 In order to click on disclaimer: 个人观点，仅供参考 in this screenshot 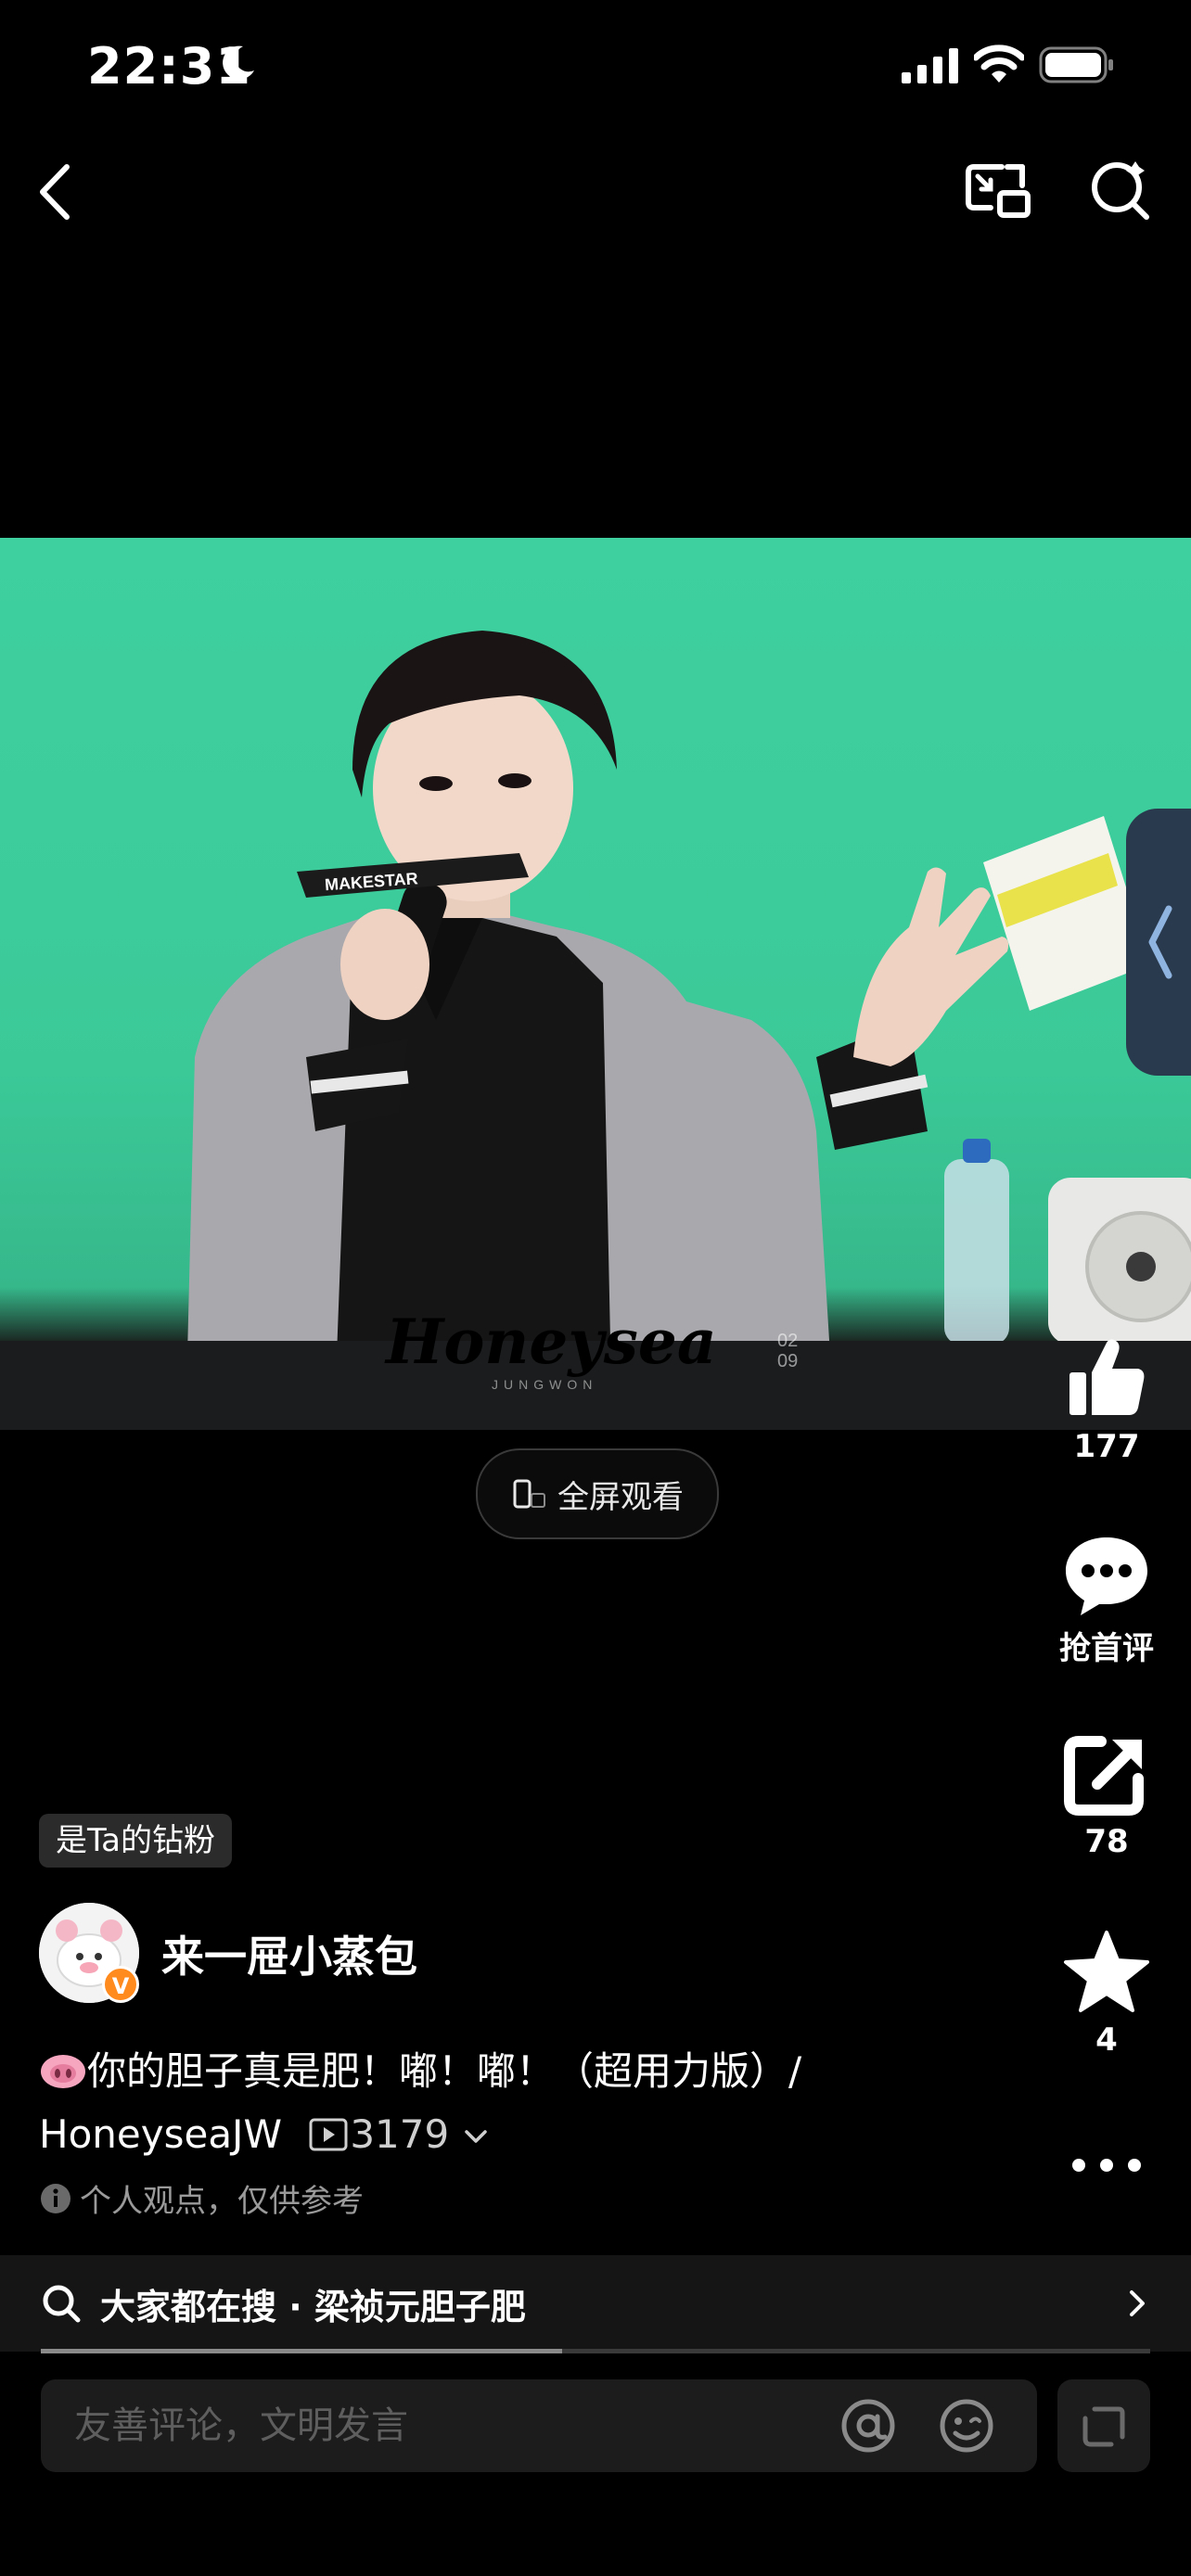, I will do `click(201, 2198)`.